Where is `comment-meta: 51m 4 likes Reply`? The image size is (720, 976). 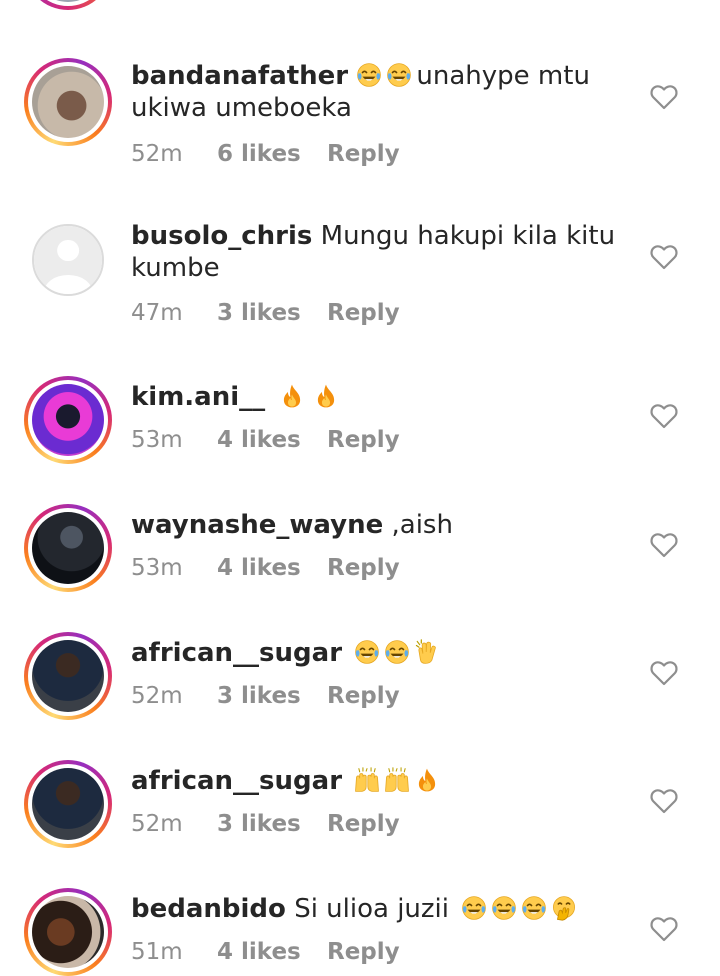
comment-meta: 51m 4 likes Reply is located at coordinates (265, 952).